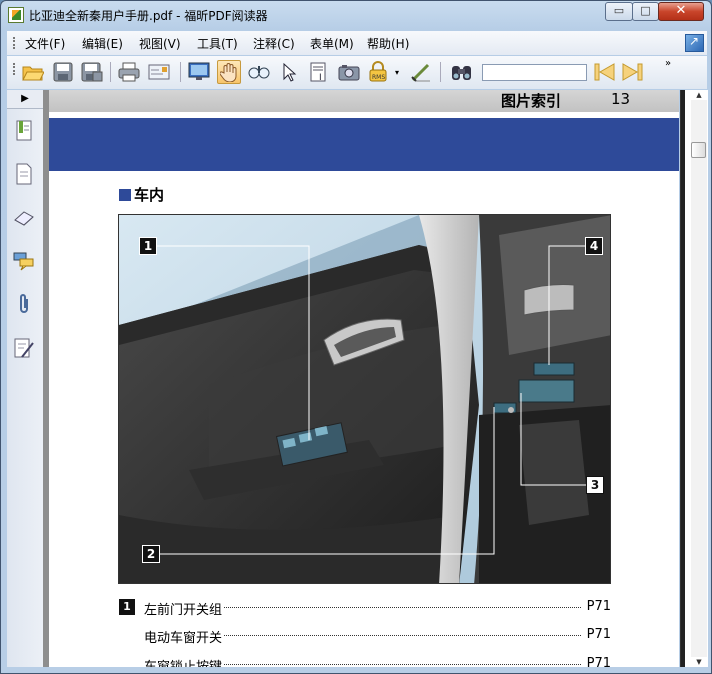 Image resolution: width=712 pixels, height=674 pixels. I want to click on text-select-icon: I, so click(319, 72).